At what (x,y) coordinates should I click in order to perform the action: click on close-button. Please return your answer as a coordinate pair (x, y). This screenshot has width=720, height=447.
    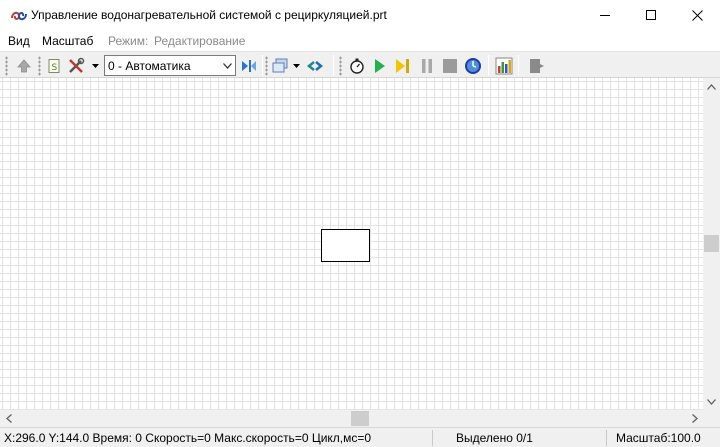
    Looking at the image, I should click on (697, 15).